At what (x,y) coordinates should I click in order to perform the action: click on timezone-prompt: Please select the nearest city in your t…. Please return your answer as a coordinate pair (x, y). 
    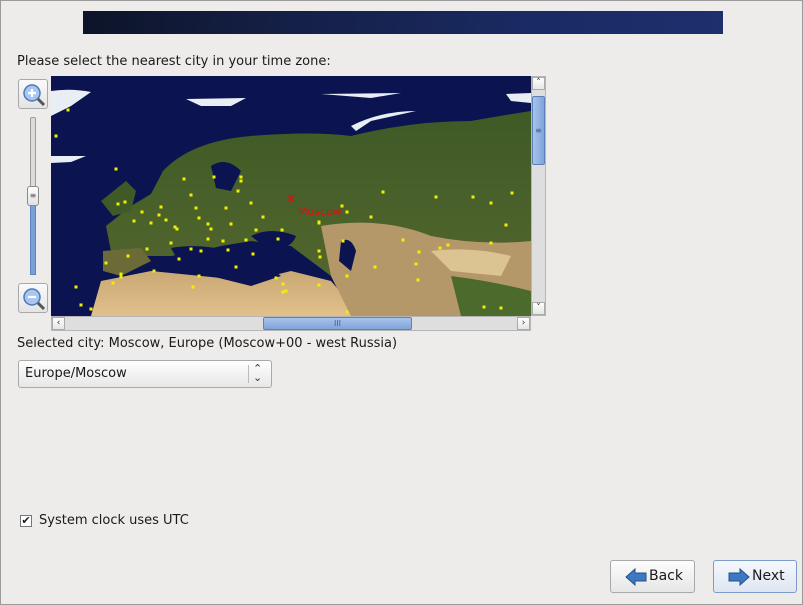
    Looking at the image, I should click on (174, 61).